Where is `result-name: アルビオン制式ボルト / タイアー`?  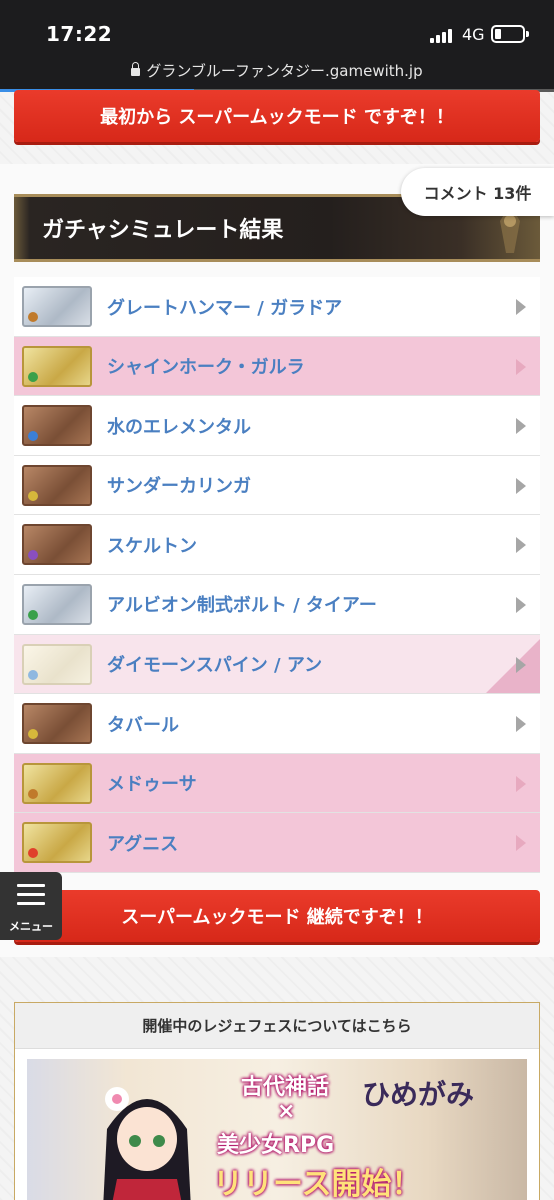 result-name: アルビオン制式ボルト / タイアー is located at coordinates (242, 606).